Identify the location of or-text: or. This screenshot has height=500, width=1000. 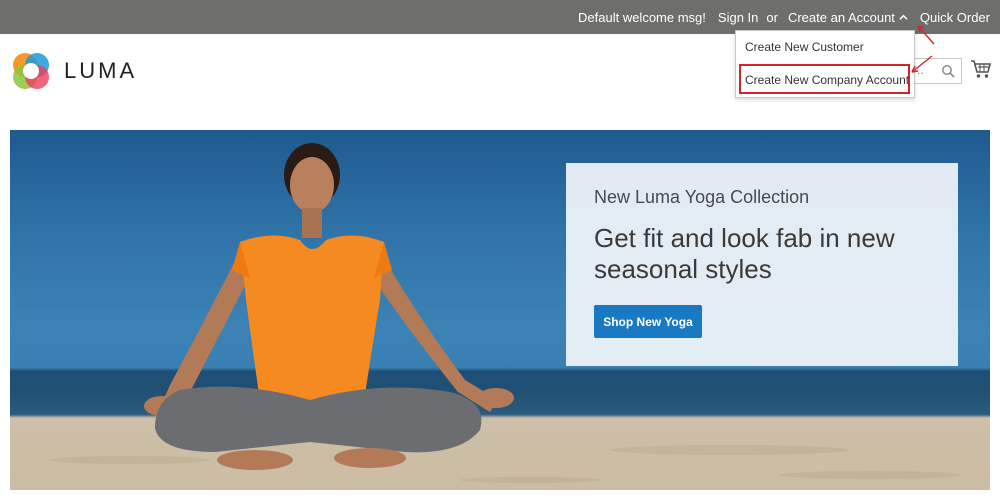
(772, 17).